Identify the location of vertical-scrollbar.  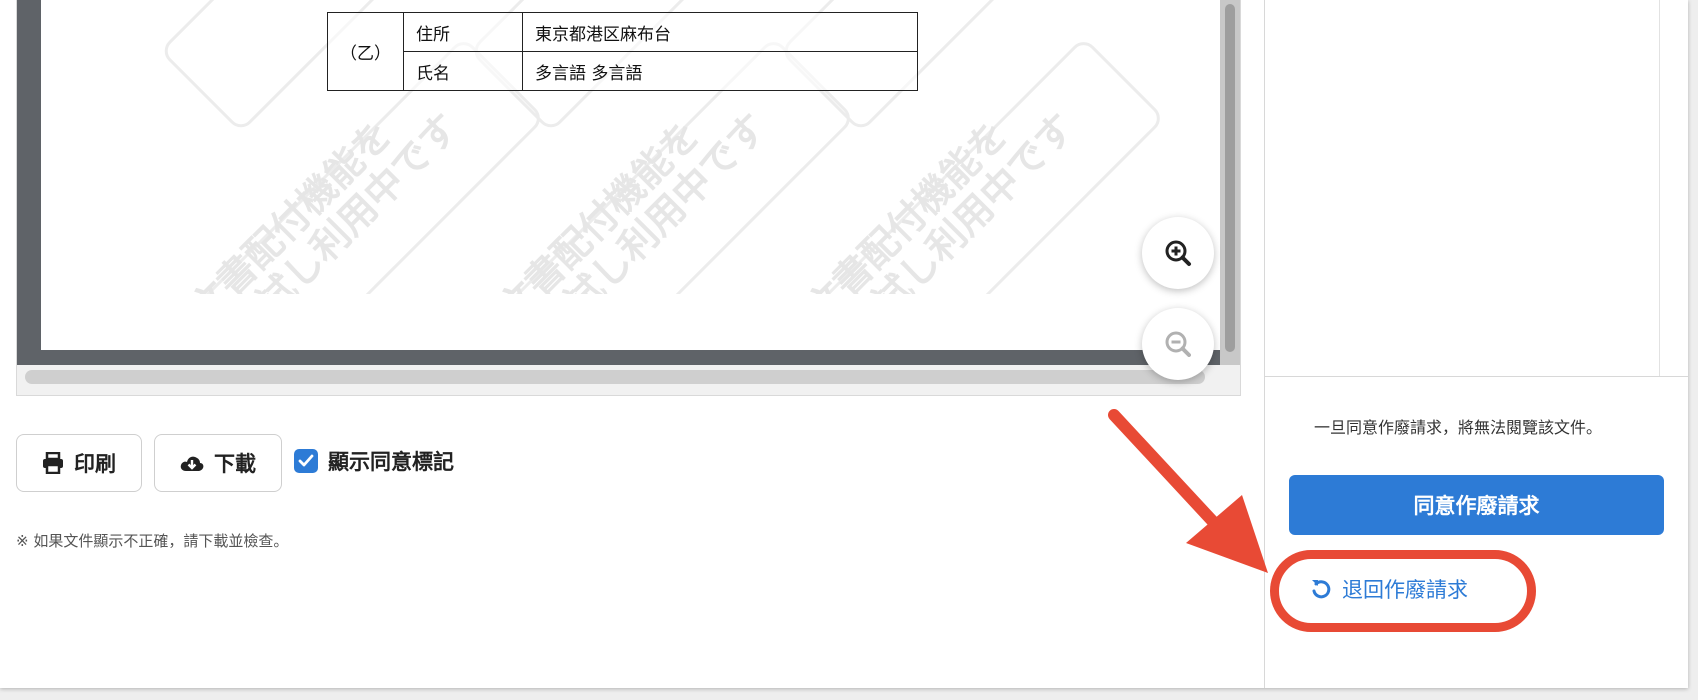
(1230, 182).